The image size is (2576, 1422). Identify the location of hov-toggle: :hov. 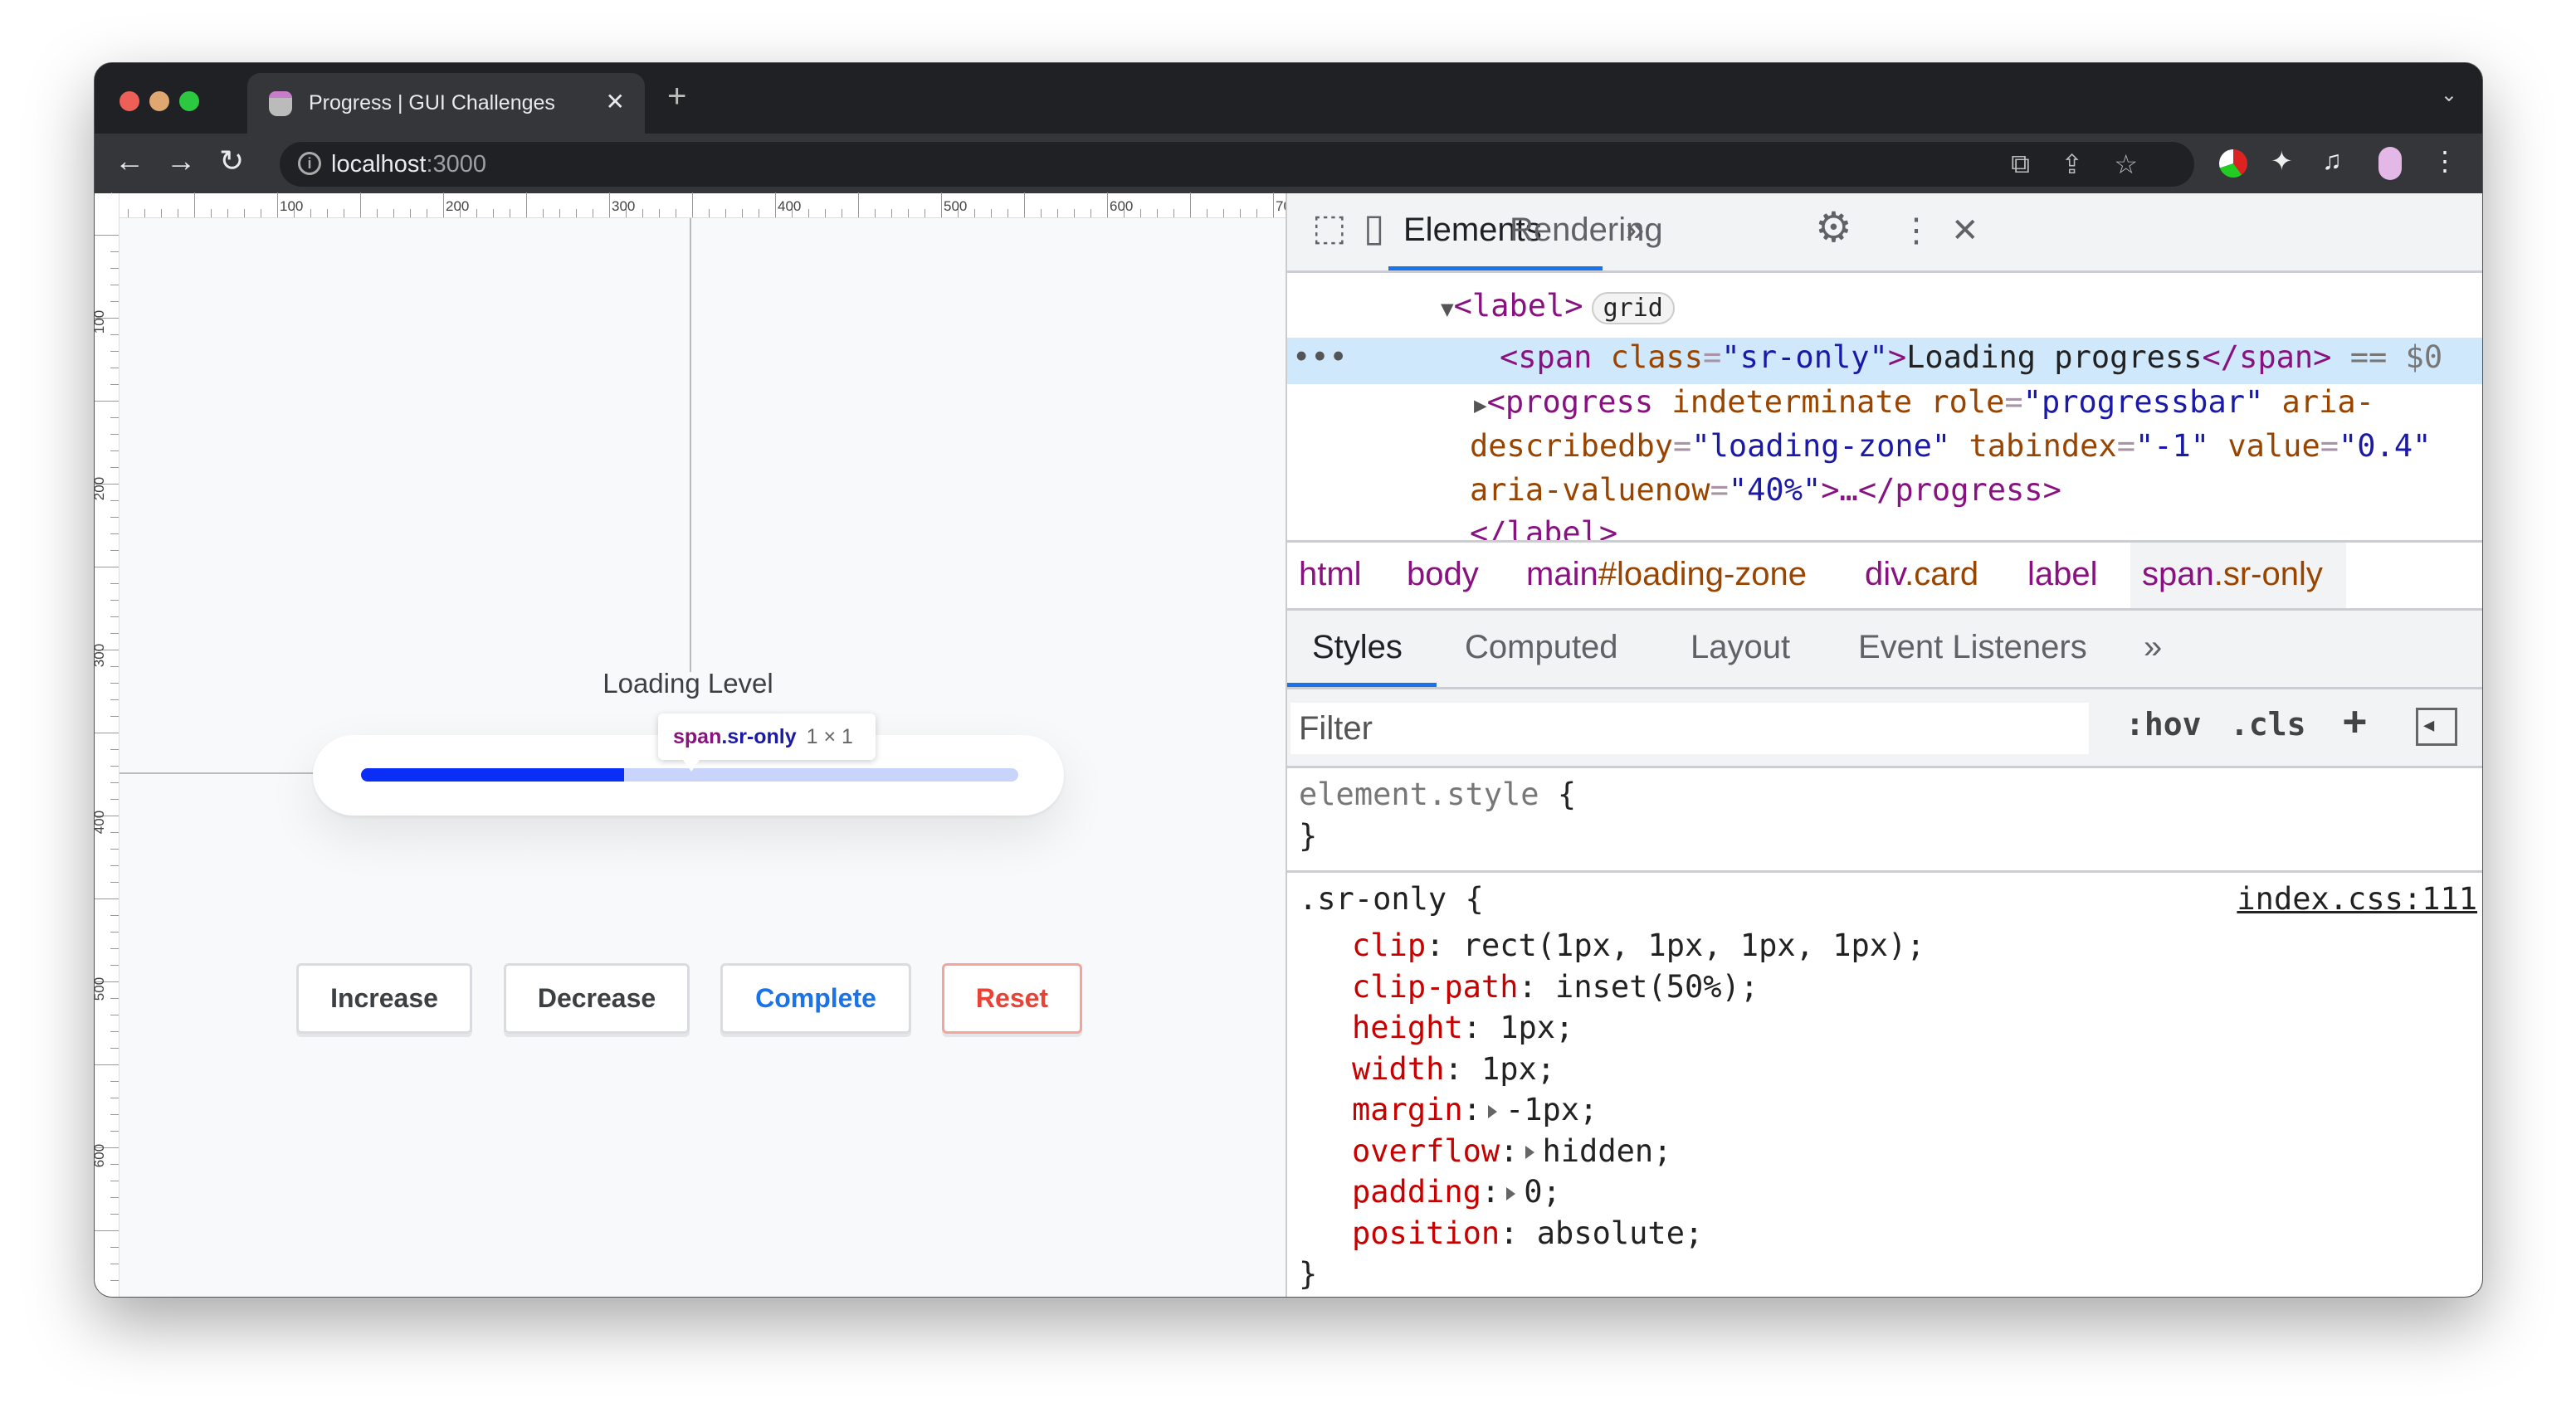
(2164, 725).